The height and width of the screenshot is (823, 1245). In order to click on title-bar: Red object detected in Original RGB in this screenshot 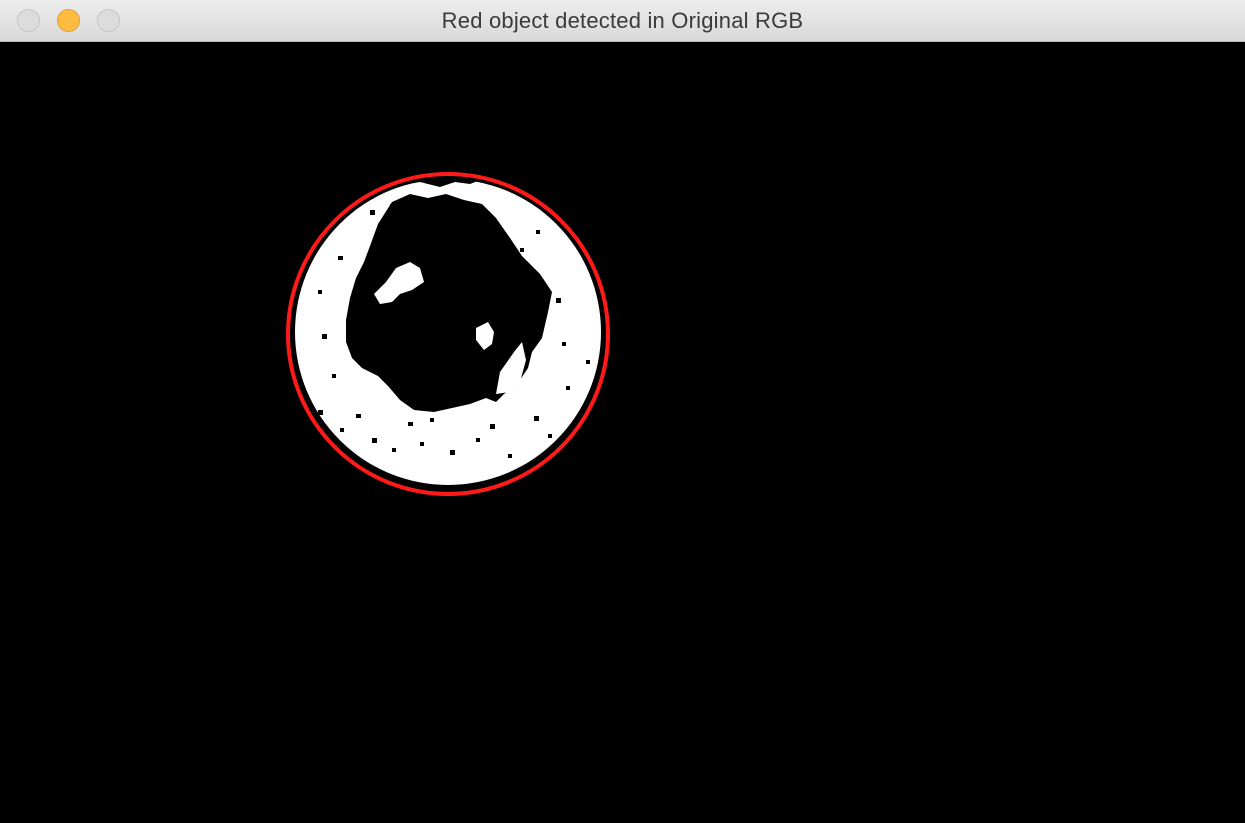, I will do `click(622, 21)`.